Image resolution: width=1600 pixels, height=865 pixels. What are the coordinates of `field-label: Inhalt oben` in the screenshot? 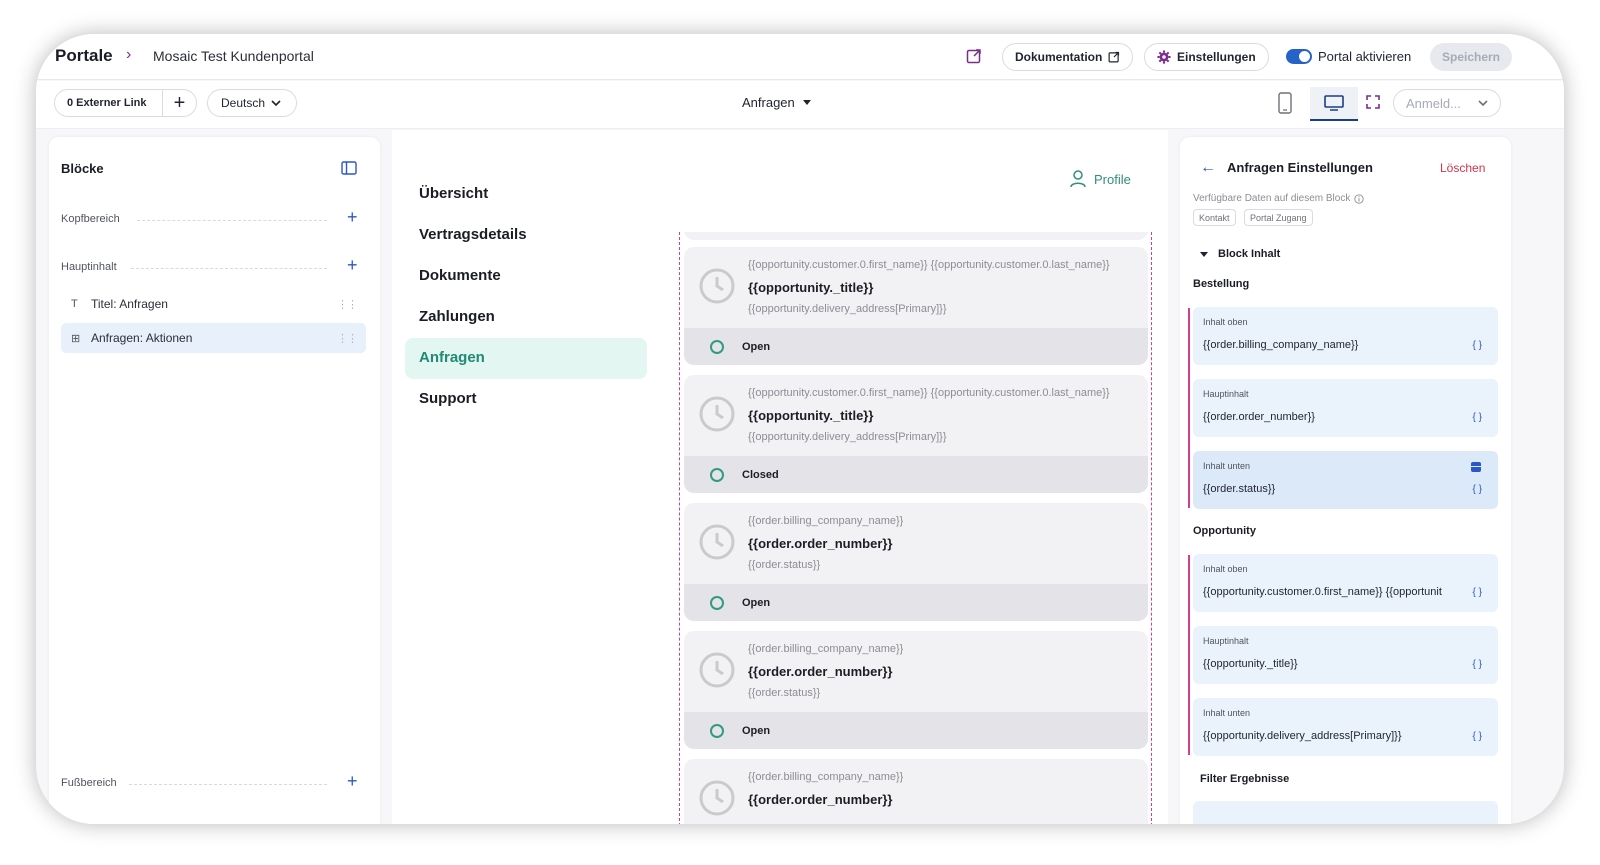 It's located at (1225, 322).